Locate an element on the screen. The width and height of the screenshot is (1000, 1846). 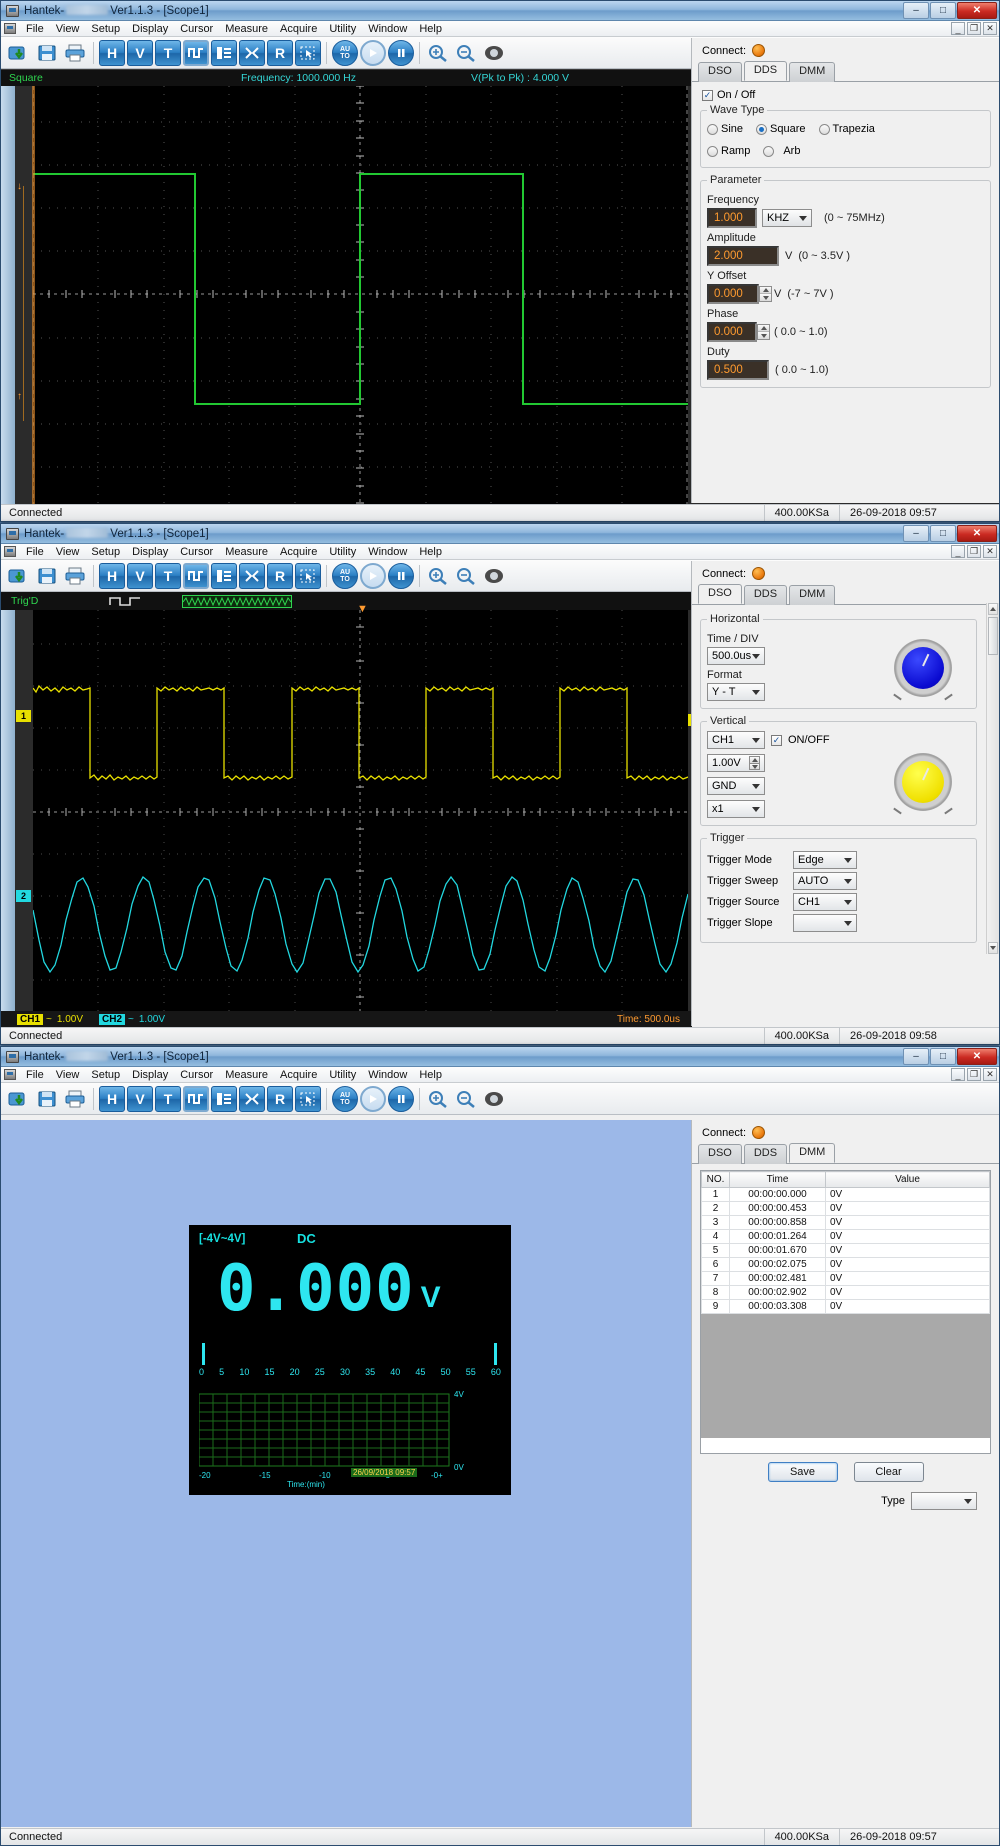
reference-icon-2: R is located at coordinates (280, 575).